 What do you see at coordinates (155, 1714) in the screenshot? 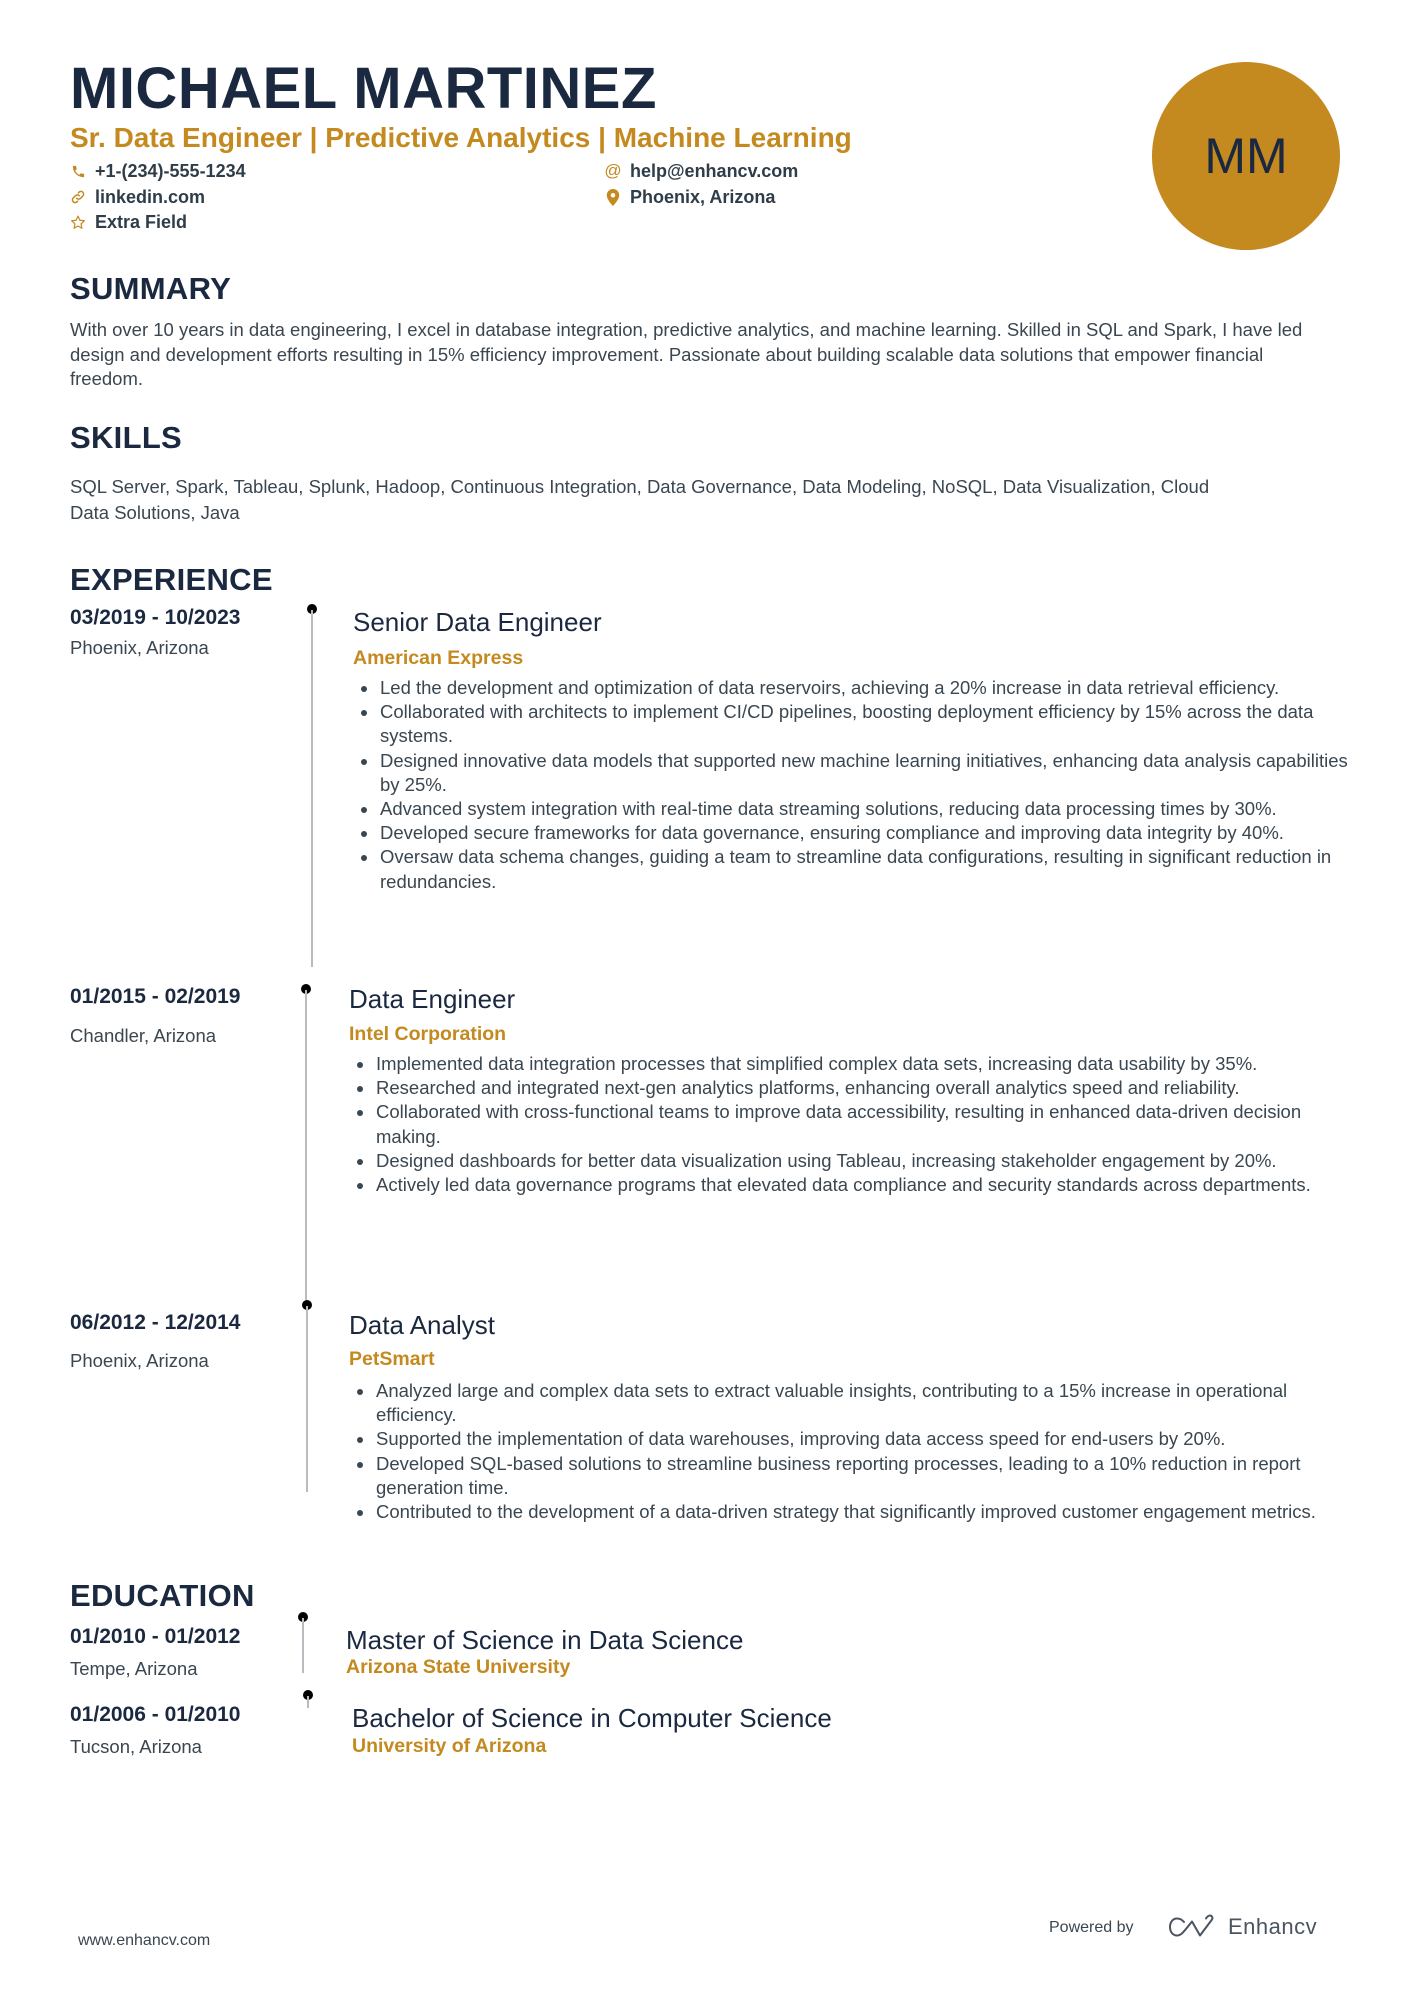
I see `edu-dates: 01/2006 - 01/2010` at bounding box center [155, 1714].